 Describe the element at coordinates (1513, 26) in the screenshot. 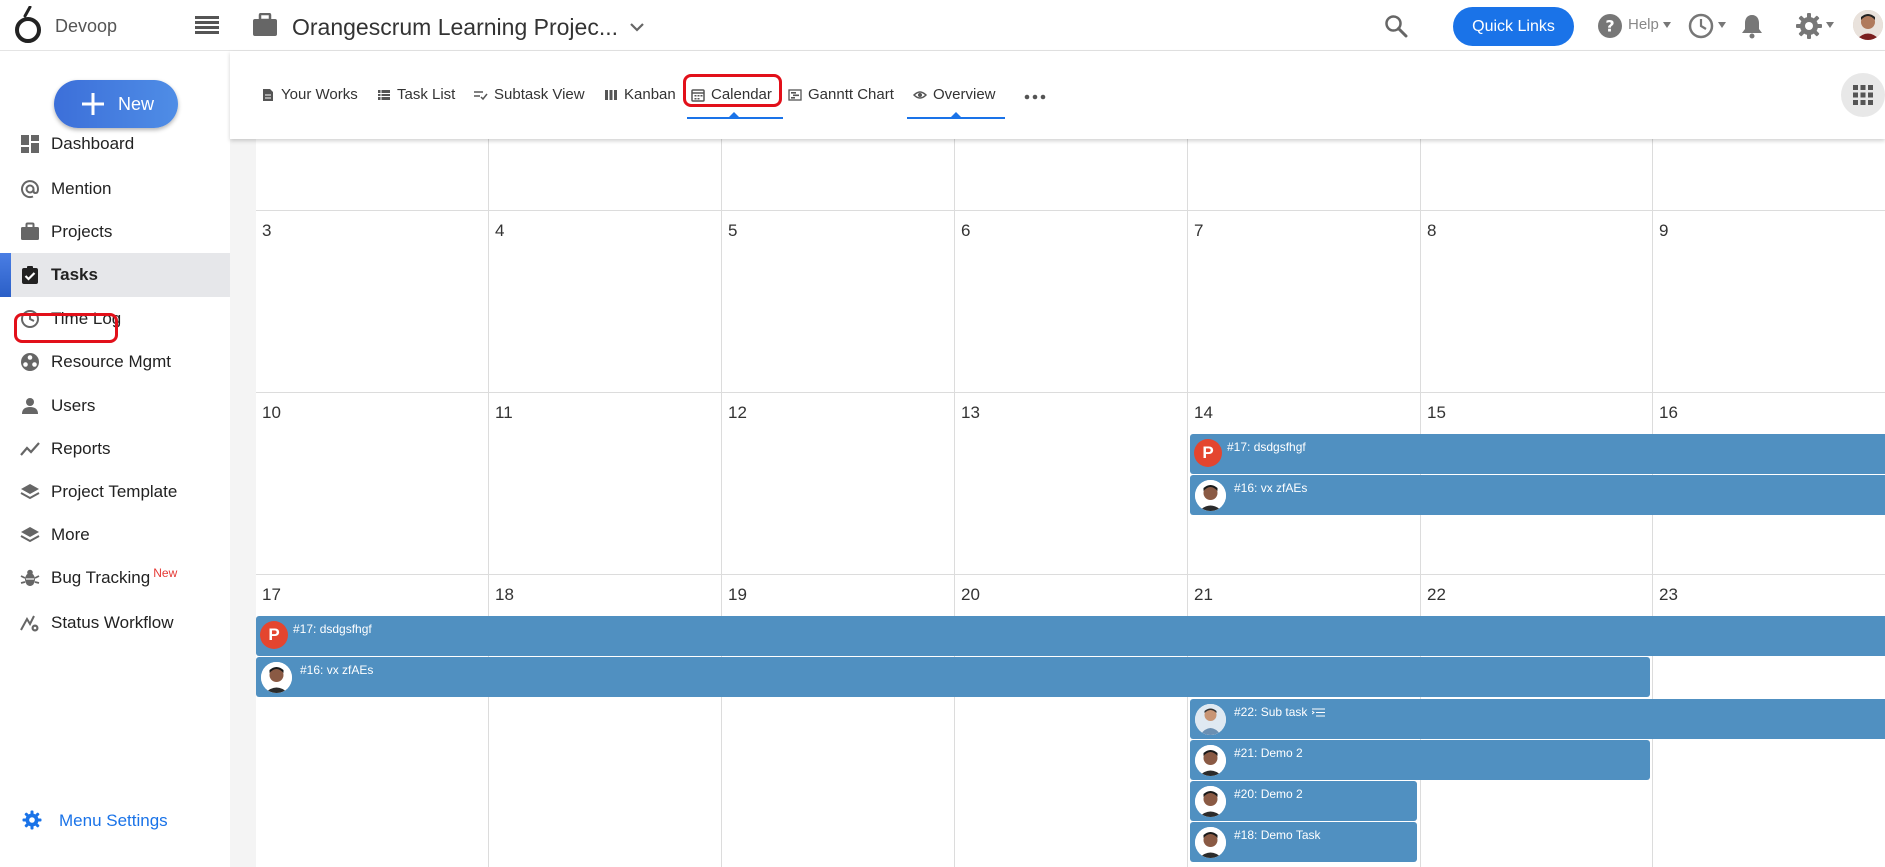

I see `quick-links-button: Quick Links` at that location.